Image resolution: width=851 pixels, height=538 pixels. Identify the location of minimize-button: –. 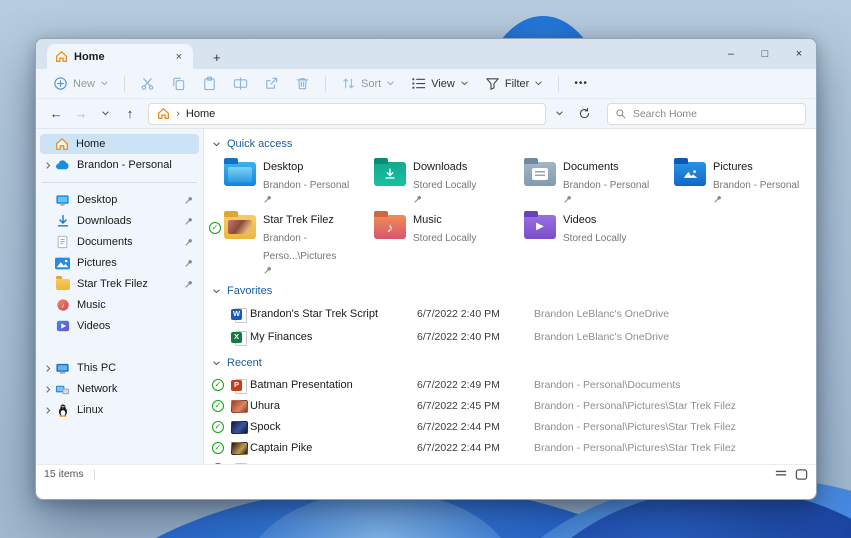
(731, 54).